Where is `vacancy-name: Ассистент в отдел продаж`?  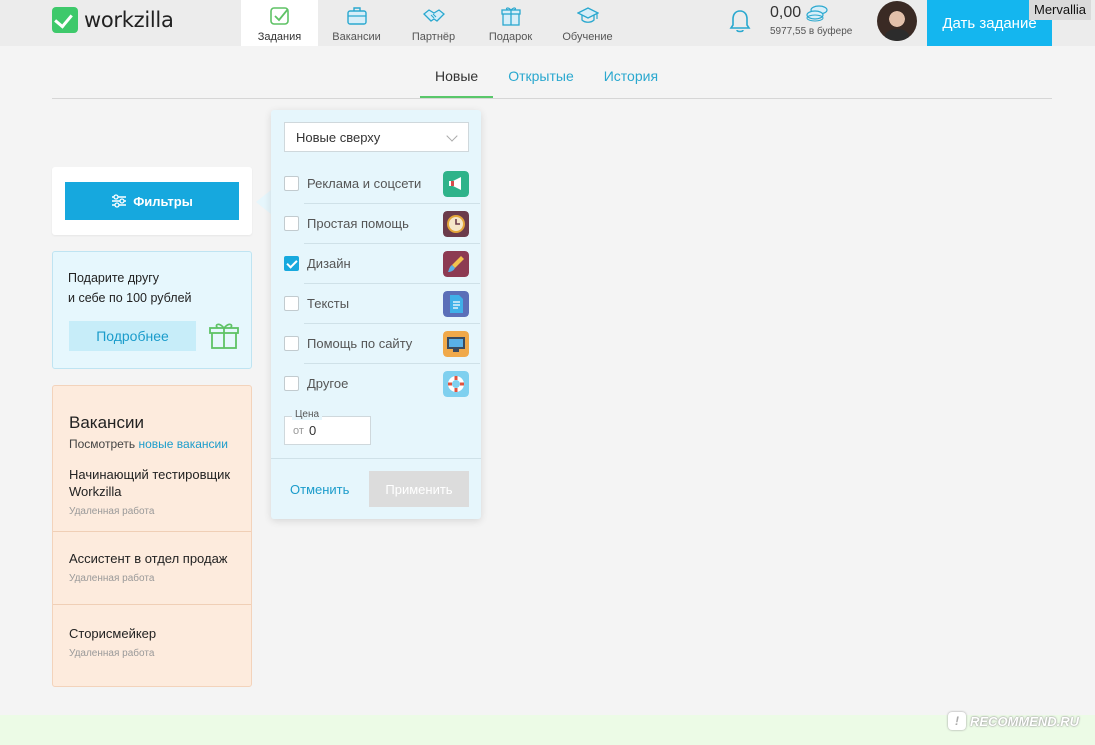 vacancy-name: Ассистент в отдел продаж is located at coordinates (148, 558).